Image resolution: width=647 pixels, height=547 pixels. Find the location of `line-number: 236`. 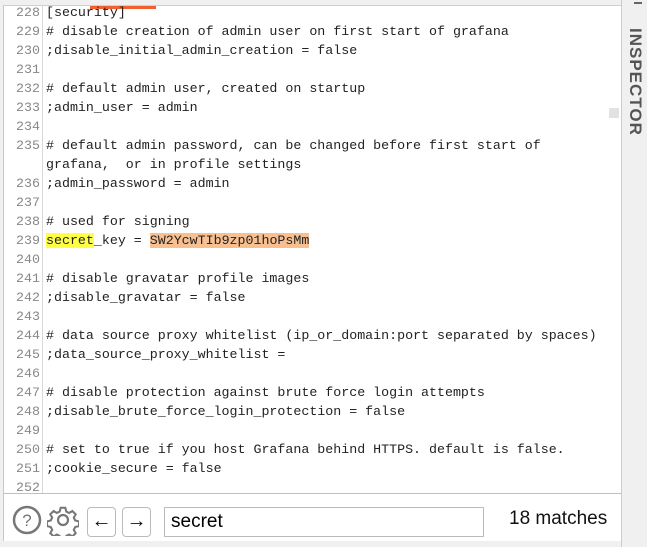

line-number: 236 is located at coordinates (28, 183).